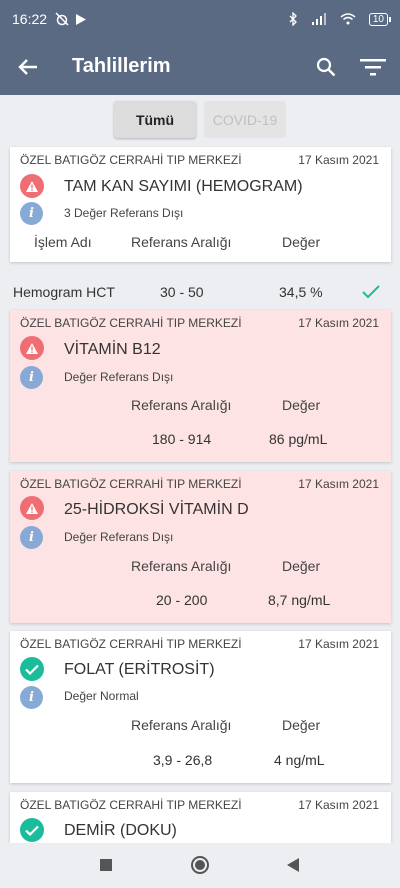 Image resolution: width=400 pixels, height=888 pixels. What do you see at coordinates (63, 242) in the screenshot?
I see `header-islem: İşlem Adı` at bounding box center [63, 242].